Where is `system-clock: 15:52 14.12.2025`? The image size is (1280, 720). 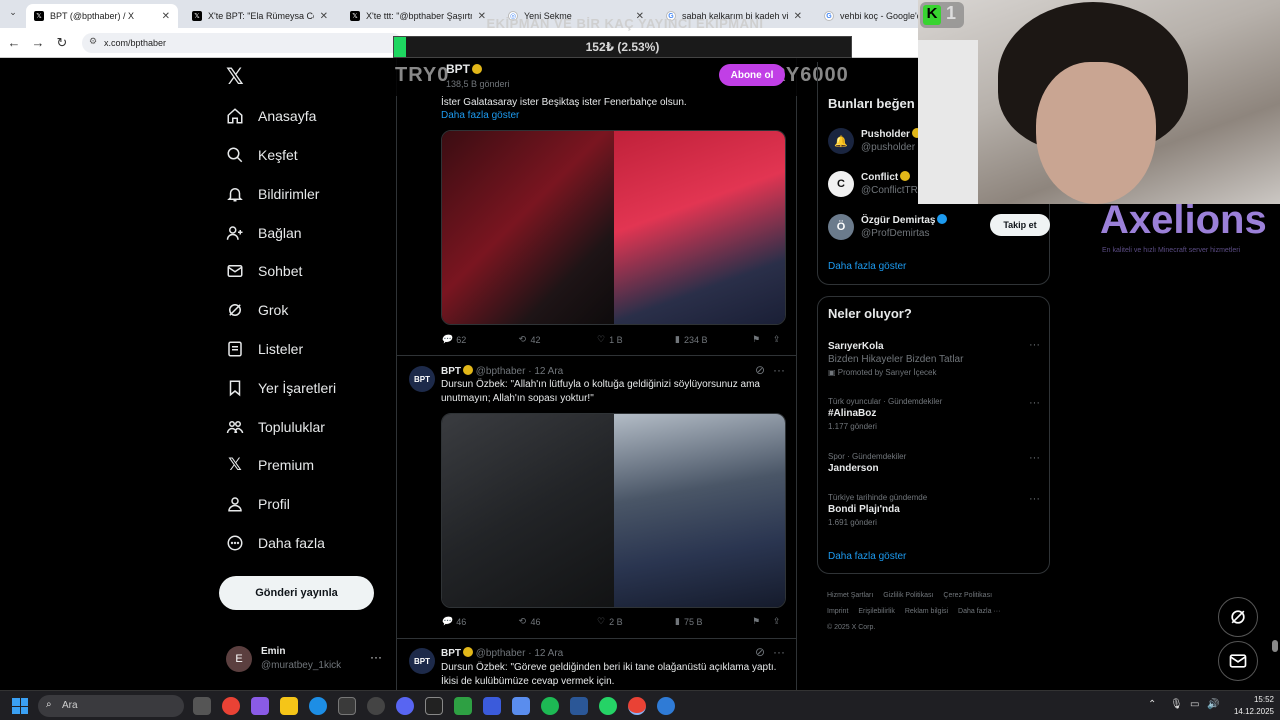
system-clock: 15:52 14.12.2025 is located at coordinates (1250, 706).